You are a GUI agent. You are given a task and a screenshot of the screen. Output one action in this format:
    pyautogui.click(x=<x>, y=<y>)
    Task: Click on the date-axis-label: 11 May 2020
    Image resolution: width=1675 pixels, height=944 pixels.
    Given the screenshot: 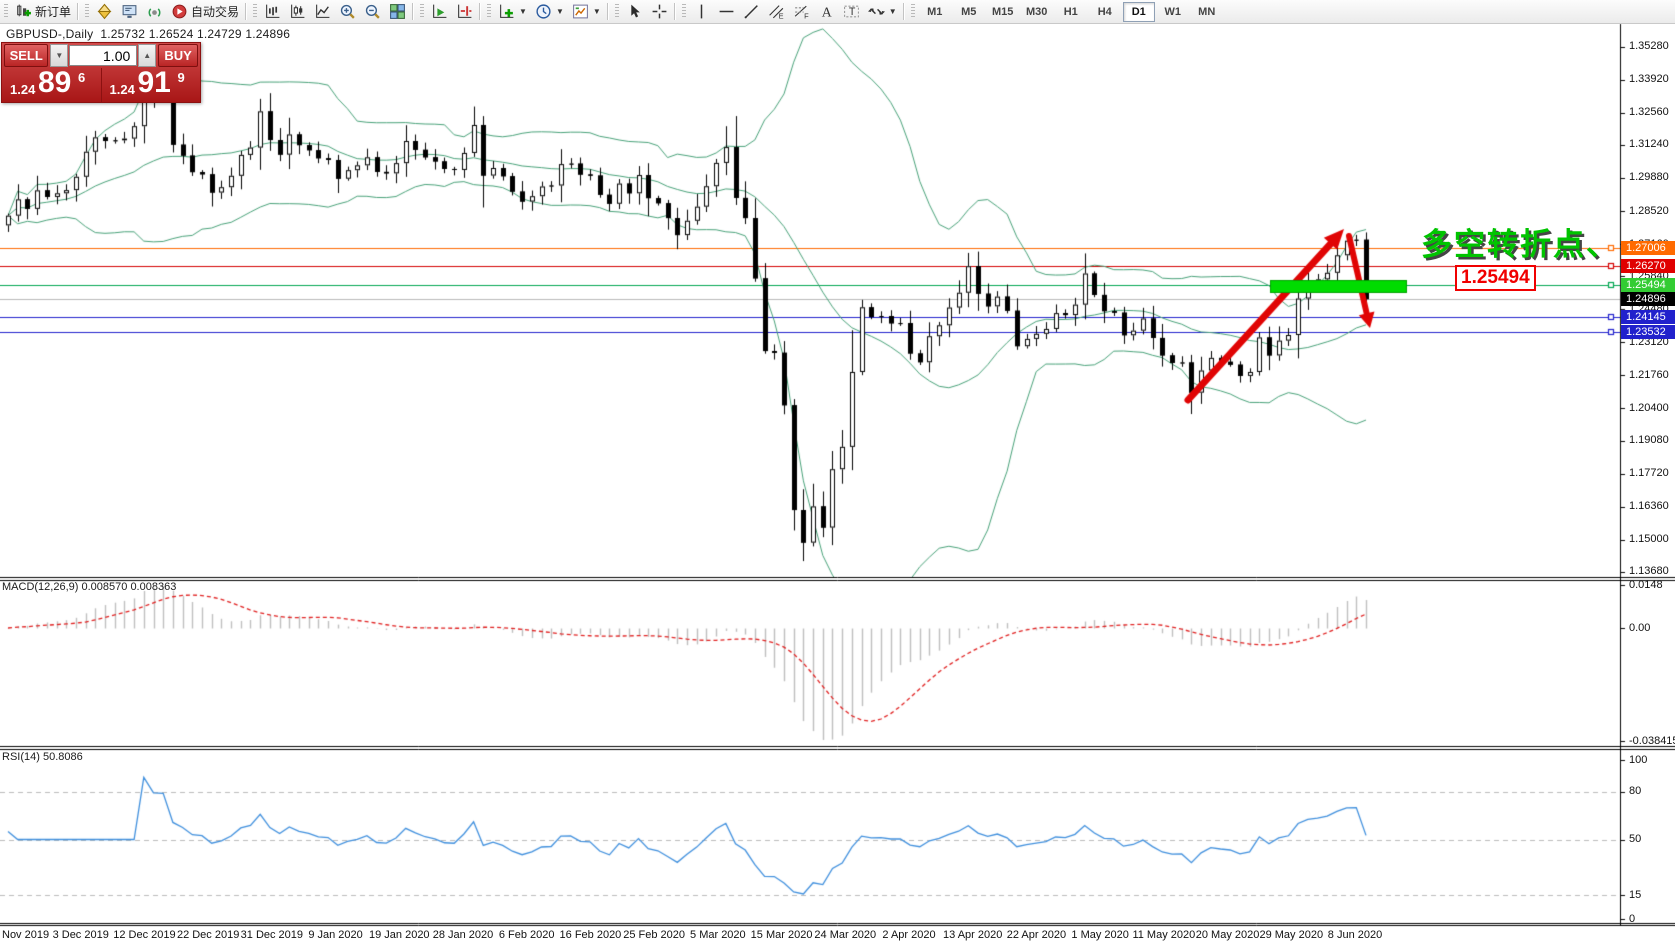 What is the action you would take?
    pyautogui.click(x=1164, y=935)
    